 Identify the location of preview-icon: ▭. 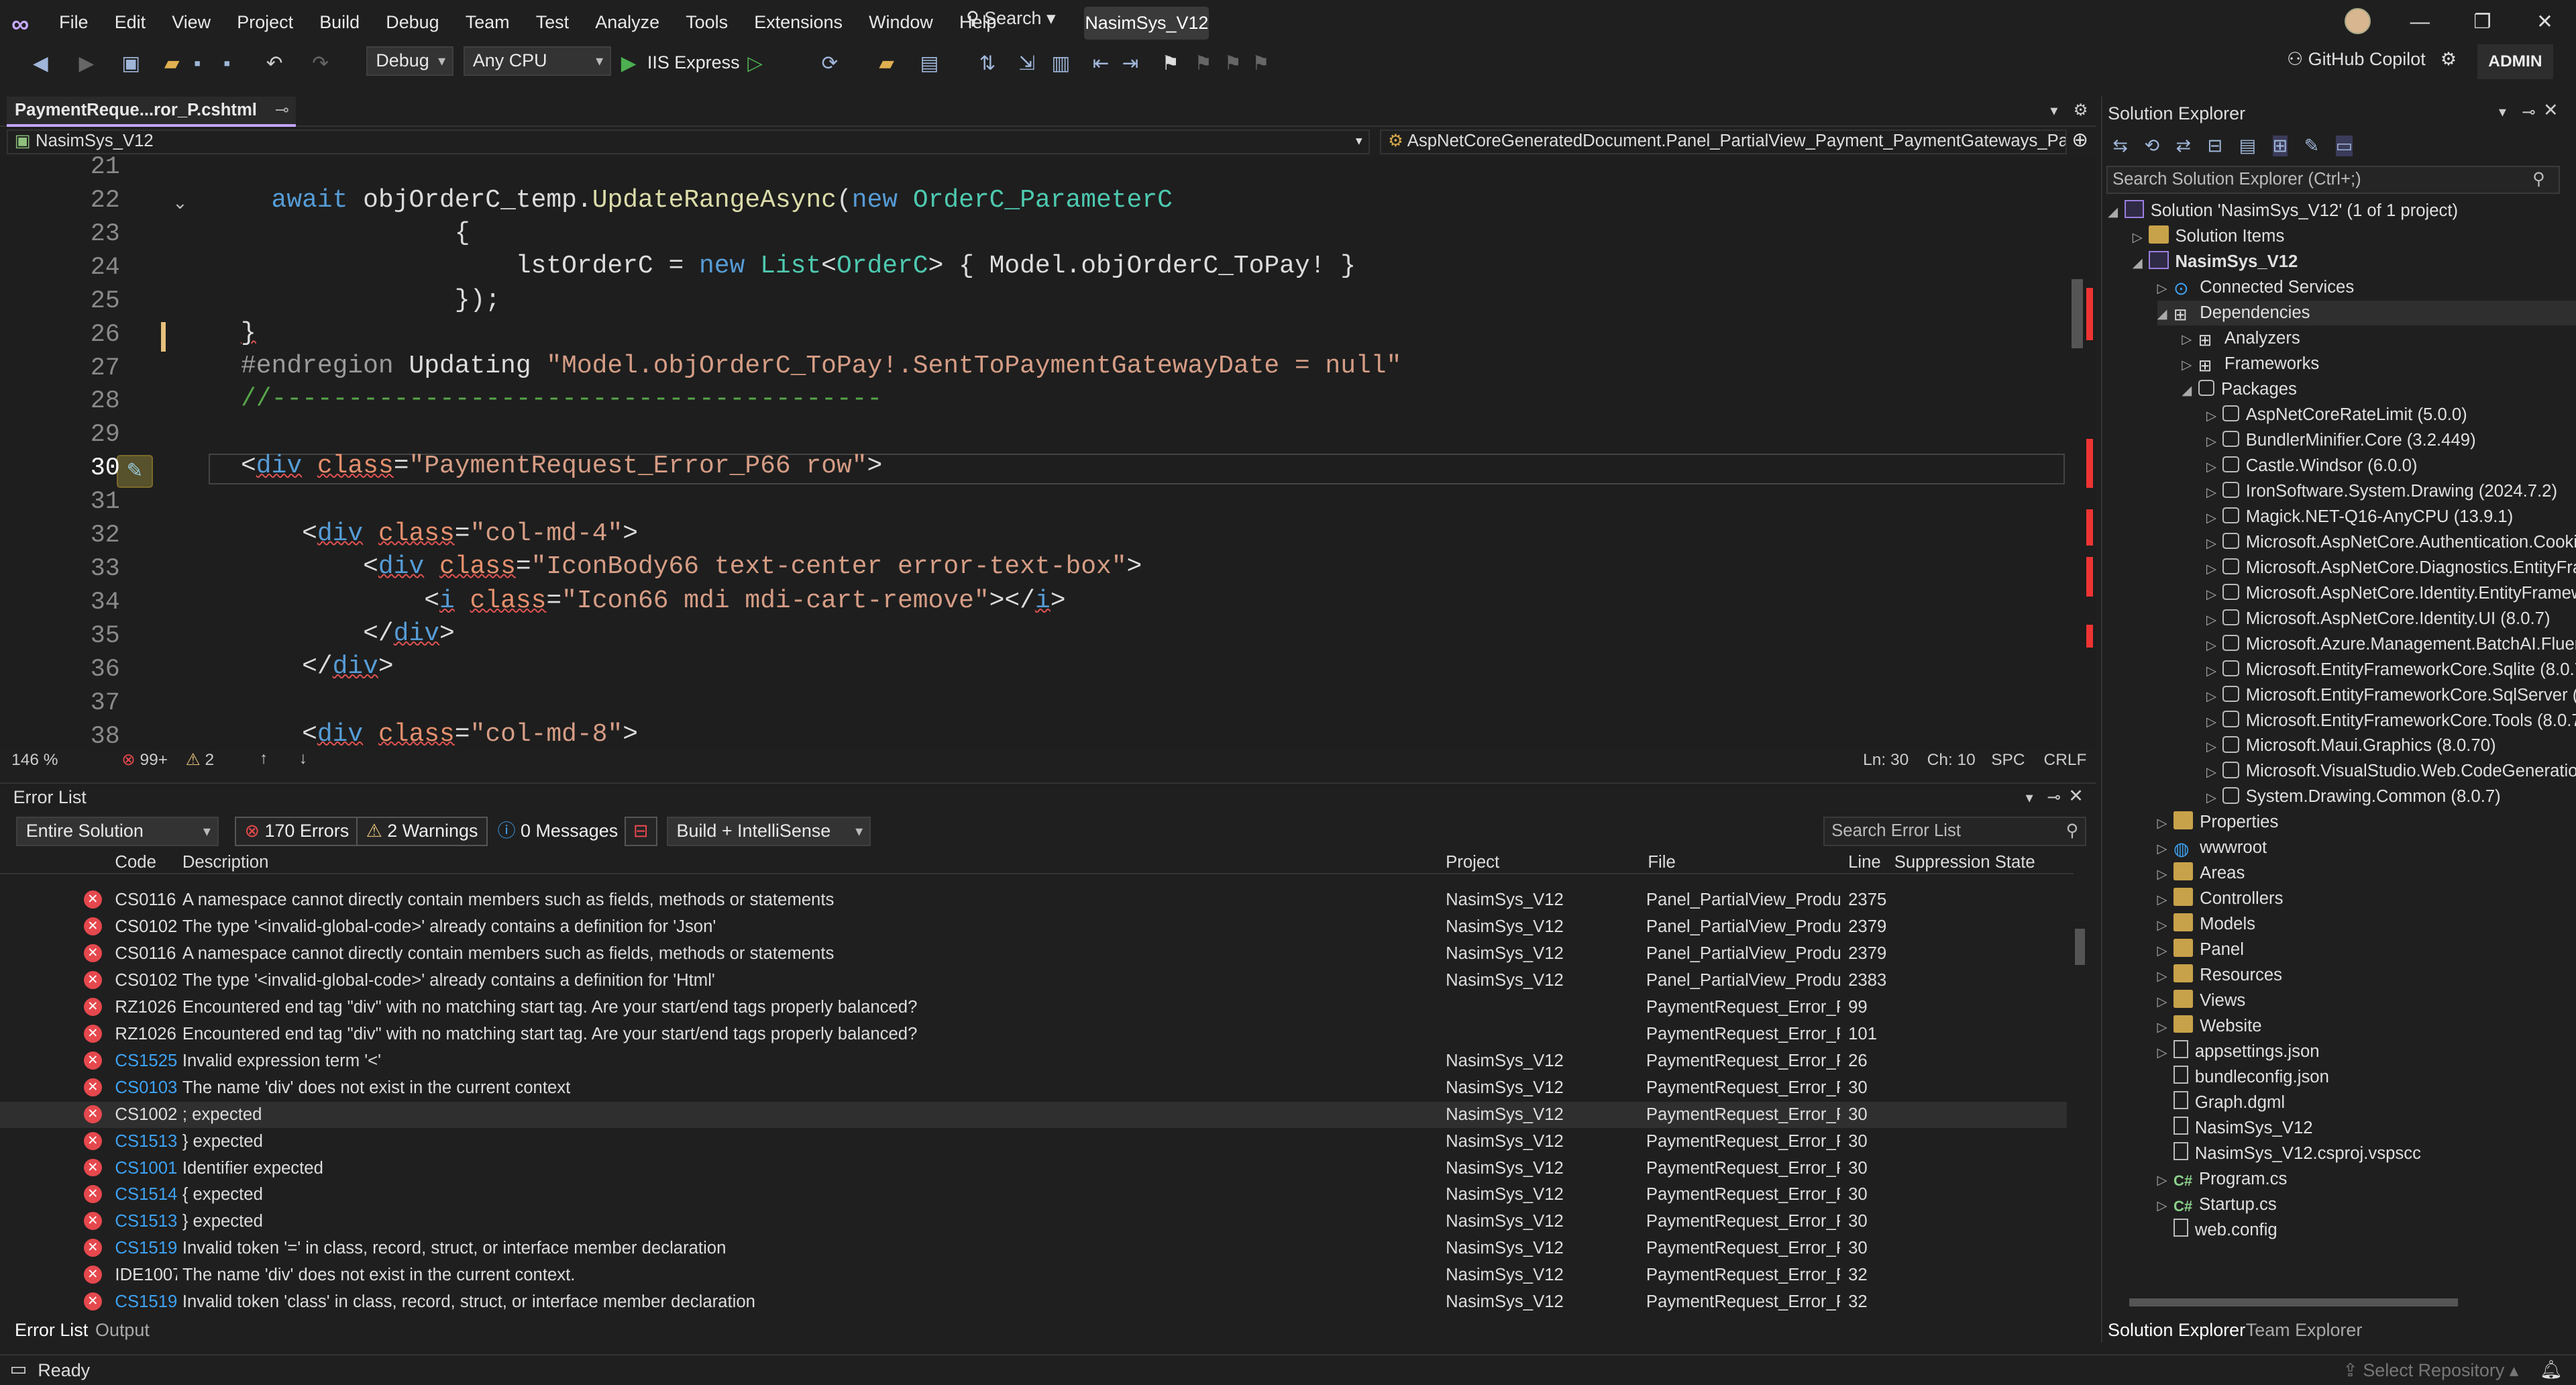
(2344, 146).